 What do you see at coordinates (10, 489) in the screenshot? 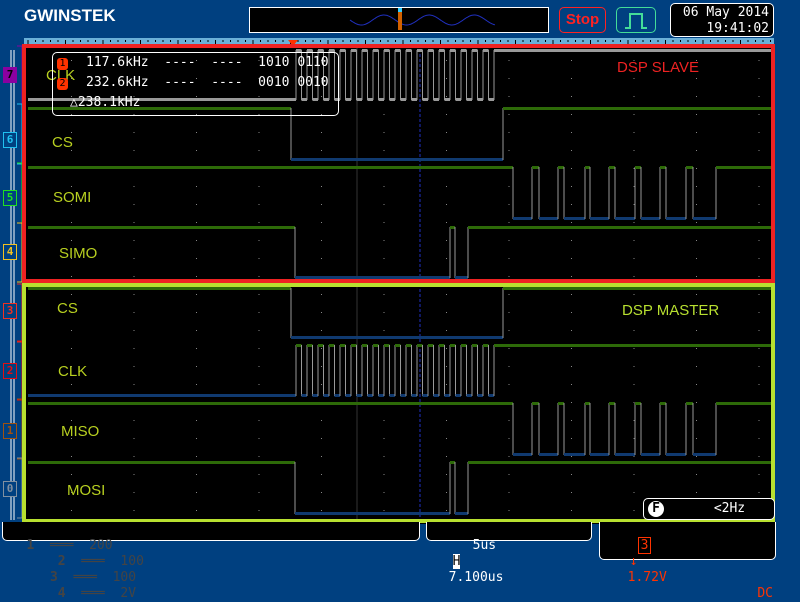
I see `channel-marker-0: 0` at bounding box center [10, 489].